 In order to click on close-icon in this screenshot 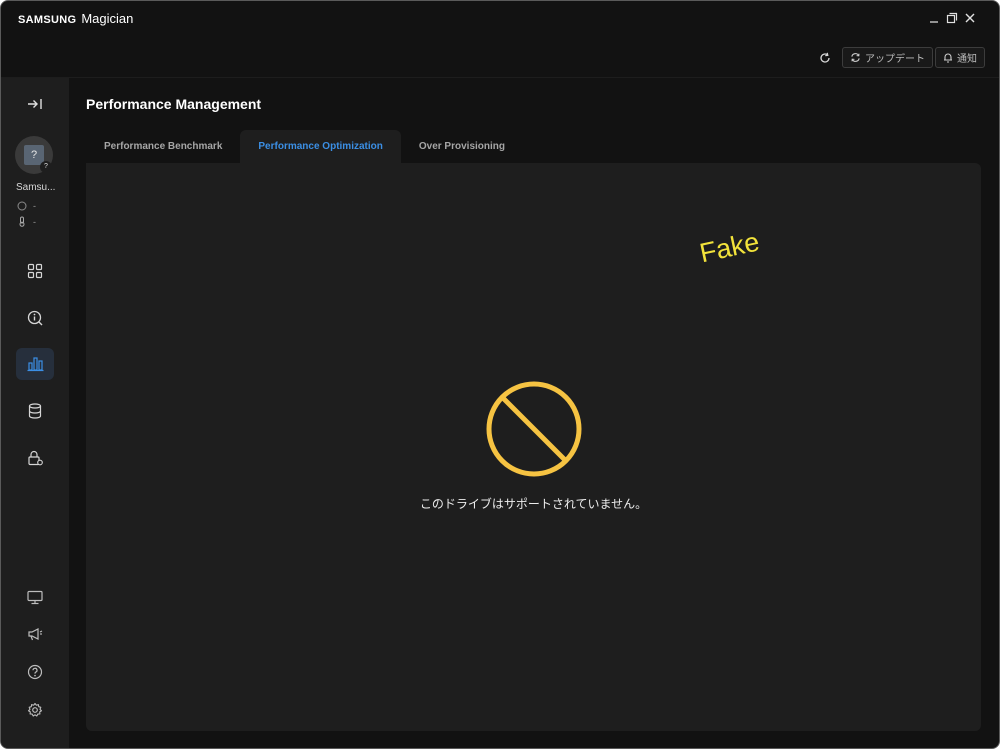, I will do `click(970, 18)`.